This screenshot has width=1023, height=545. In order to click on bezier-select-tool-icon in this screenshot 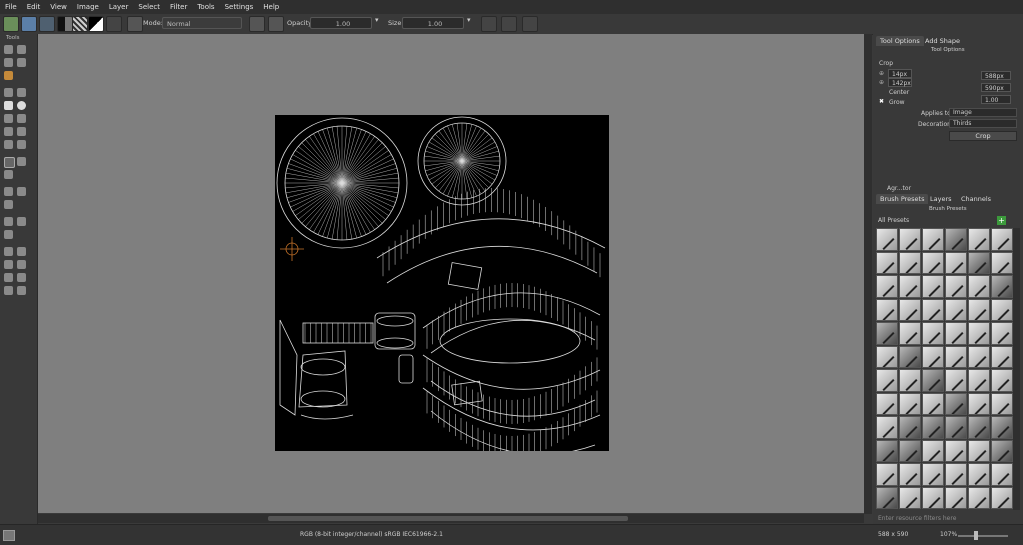, I will do `click(8, 290)`.